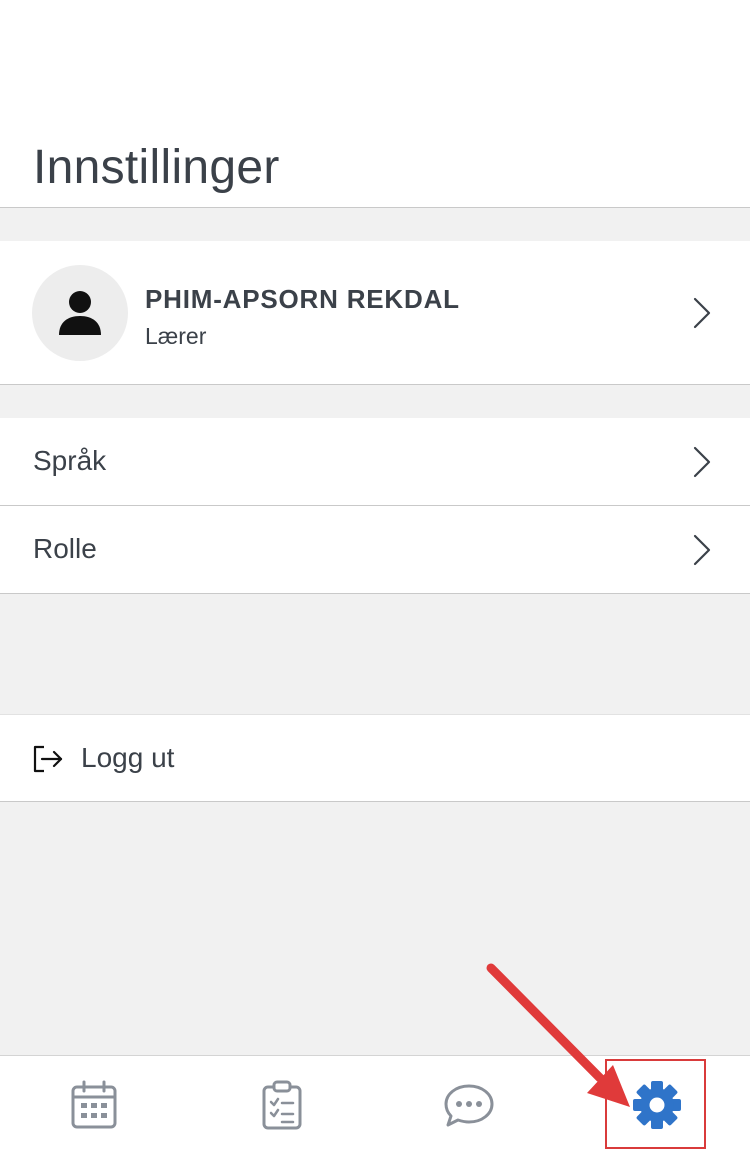 The image size is (750, 1153). Describe the element at coordinates (375, 758) in the screenshot. I see `logout-button: Logg ut` at that location.